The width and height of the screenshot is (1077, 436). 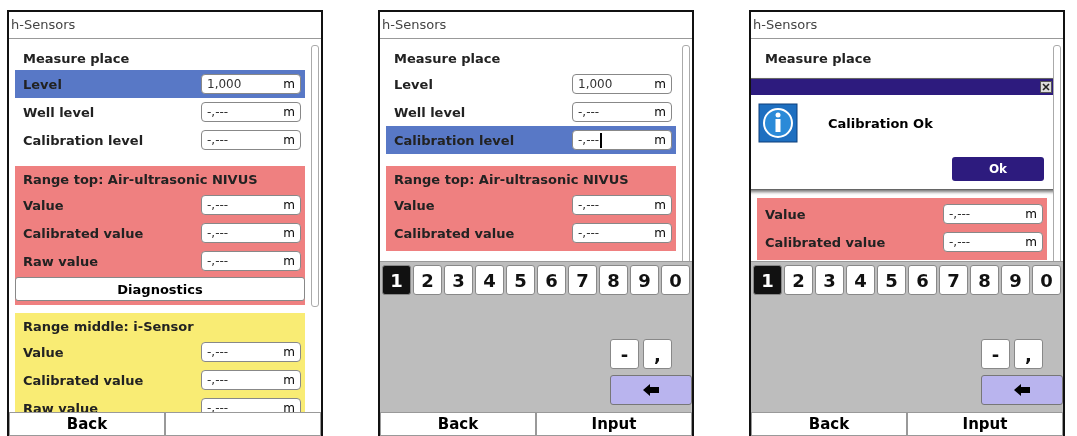 What do you see at coordinates (880, 123) in the screenshot?
I see `dialog-message: Calibration Ok` at bounding box center [880, 123].